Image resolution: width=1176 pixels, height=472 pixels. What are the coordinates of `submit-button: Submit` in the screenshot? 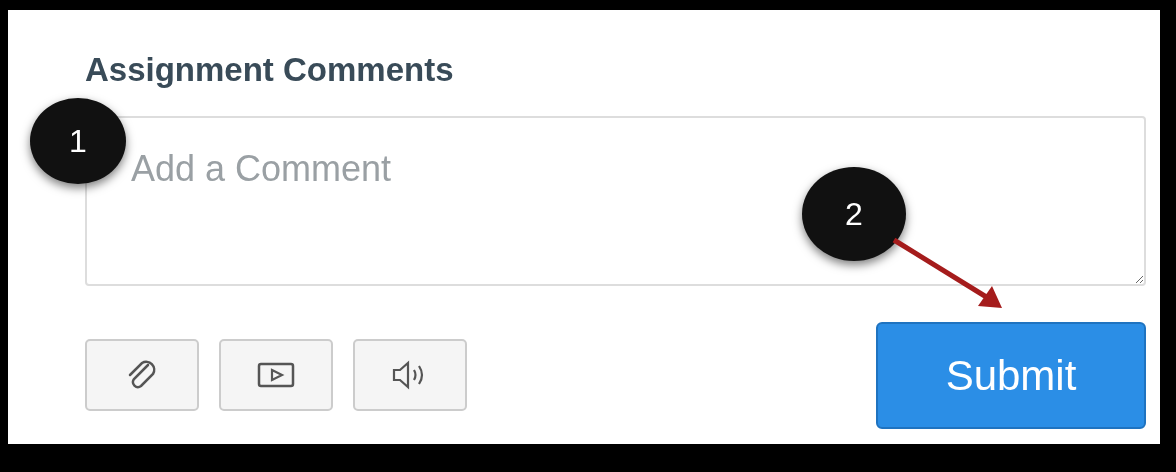 It's located at (1011, 375).